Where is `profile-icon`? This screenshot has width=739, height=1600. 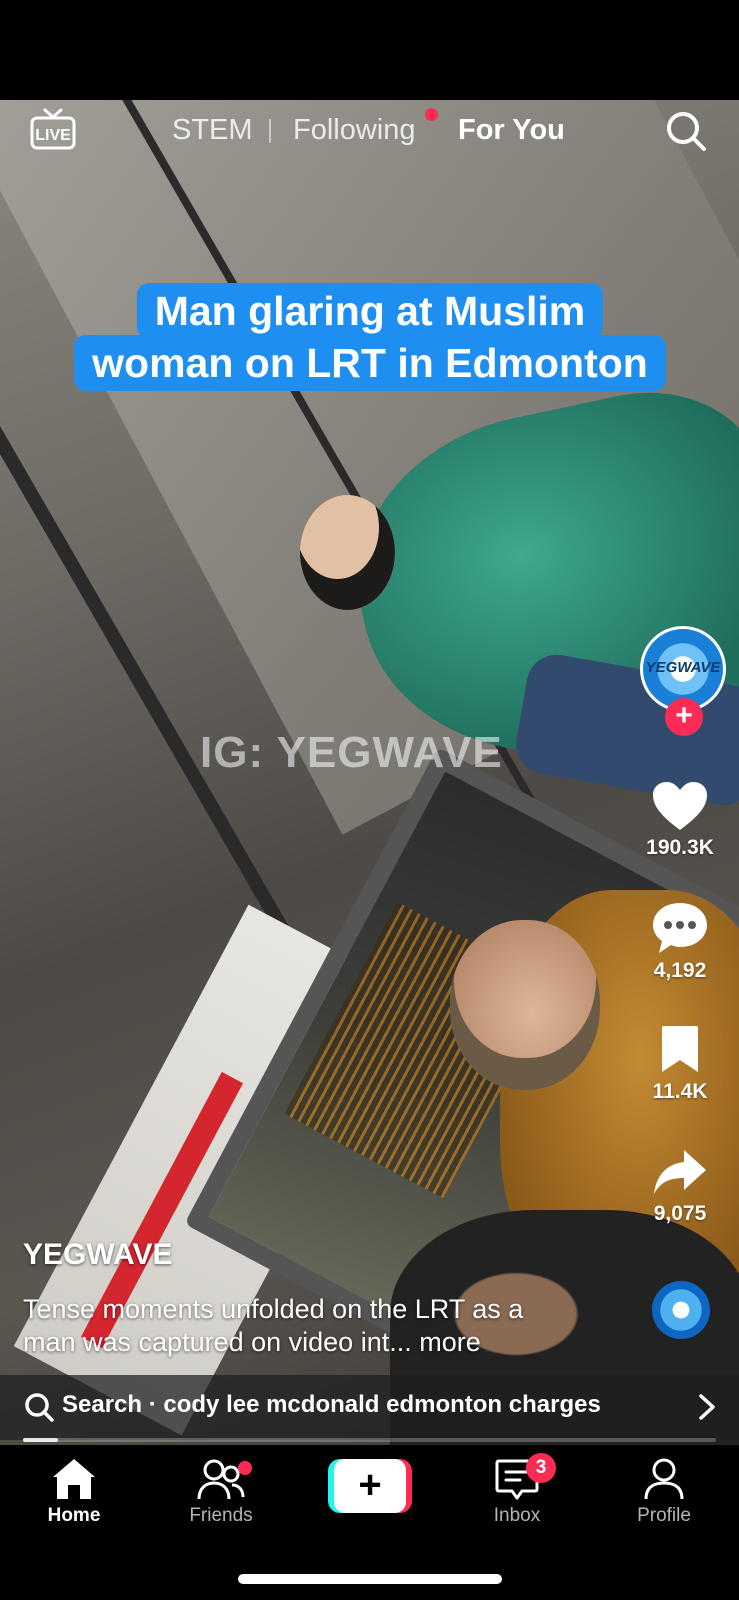
profile-icon is located at coordinates (664, 1479).